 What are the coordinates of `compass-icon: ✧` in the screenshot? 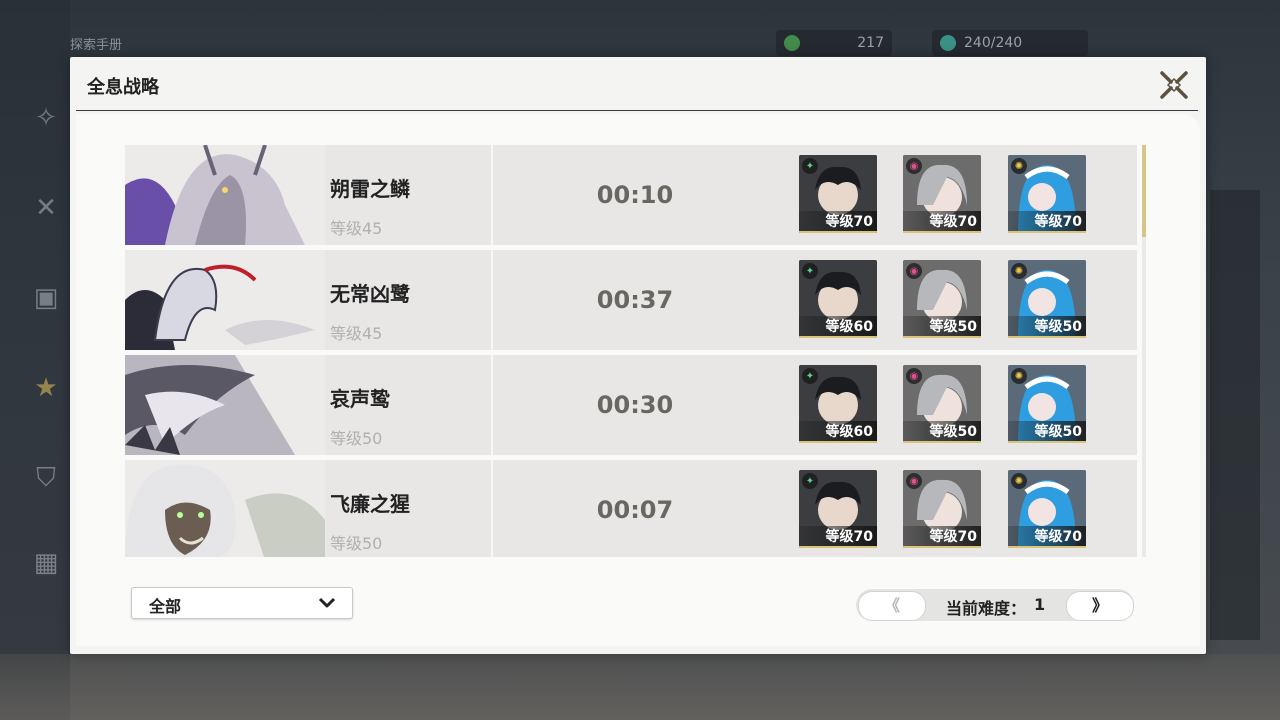 It's located at (46, 118).